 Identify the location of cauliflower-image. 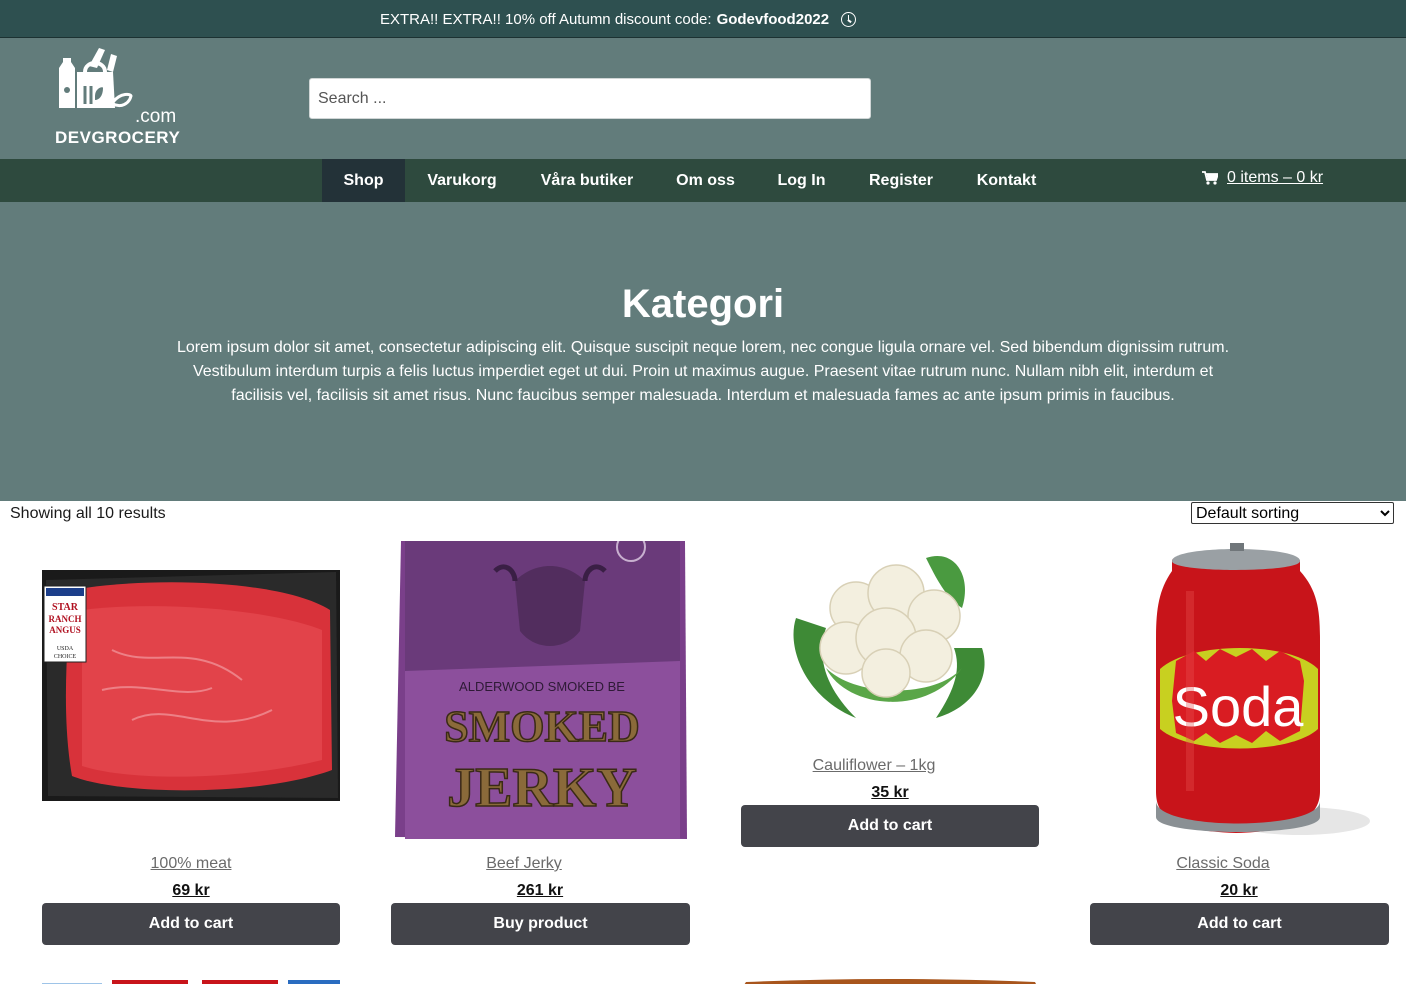
(889, 639).